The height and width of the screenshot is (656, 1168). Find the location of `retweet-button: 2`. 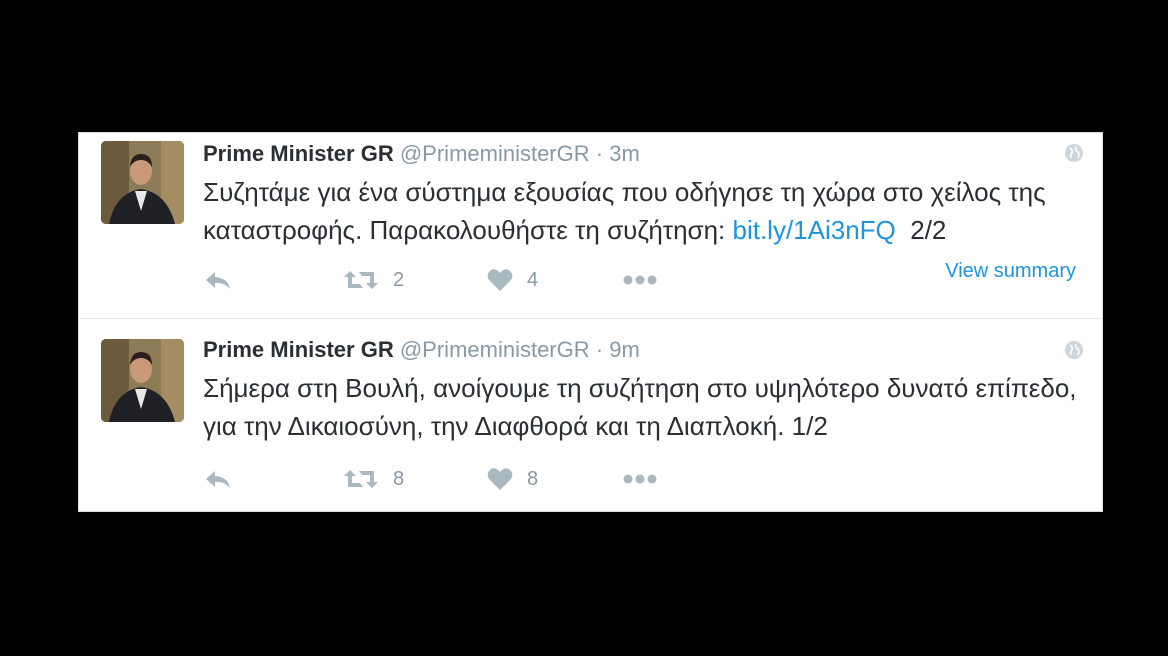

retweet-button: 2 is located at coordinates (373, 280).